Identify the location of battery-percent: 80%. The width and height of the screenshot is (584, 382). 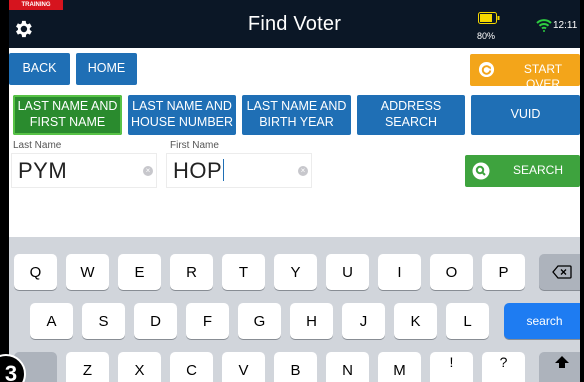
(486, 36).